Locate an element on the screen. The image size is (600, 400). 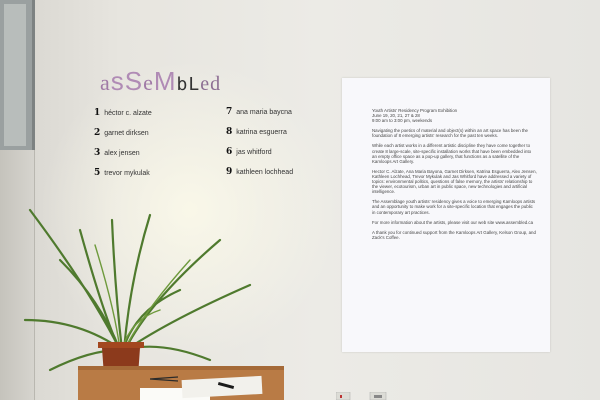
artist-entry: 7 ana maria baycna is located at coordinates (259, 112).